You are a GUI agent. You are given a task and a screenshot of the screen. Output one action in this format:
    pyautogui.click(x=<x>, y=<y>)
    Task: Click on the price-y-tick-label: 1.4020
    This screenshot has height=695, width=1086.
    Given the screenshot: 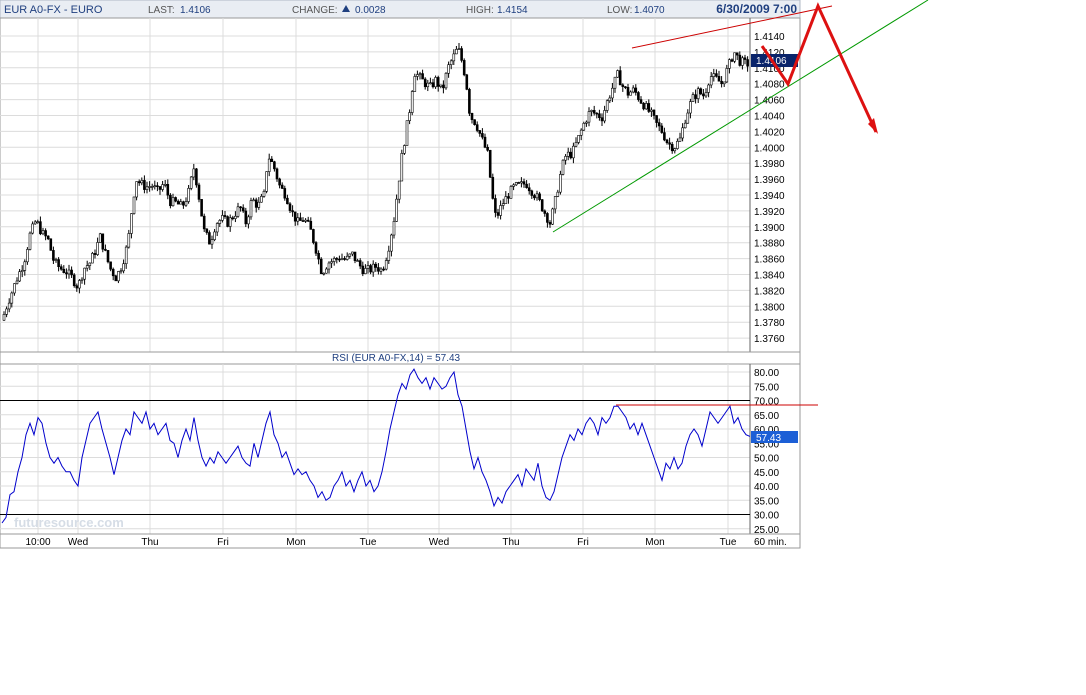 What is the action you would take?
    pyautogui.click(x=769, y=132)
    